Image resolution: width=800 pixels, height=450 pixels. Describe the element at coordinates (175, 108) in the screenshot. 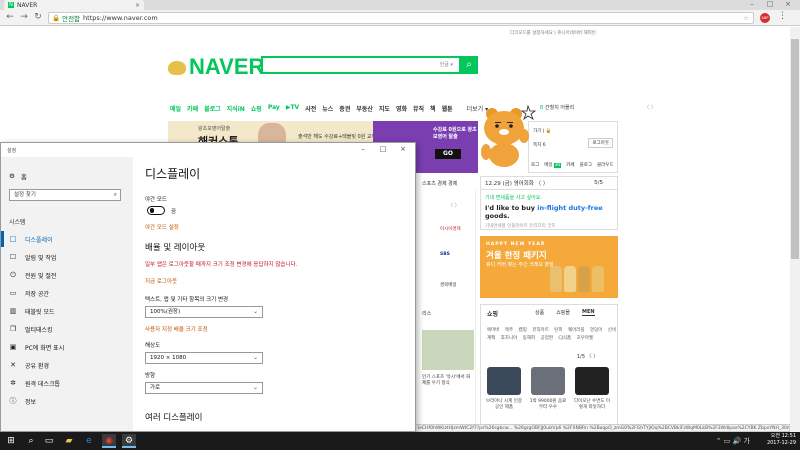

I see `nav-mail: 메일` at that location.